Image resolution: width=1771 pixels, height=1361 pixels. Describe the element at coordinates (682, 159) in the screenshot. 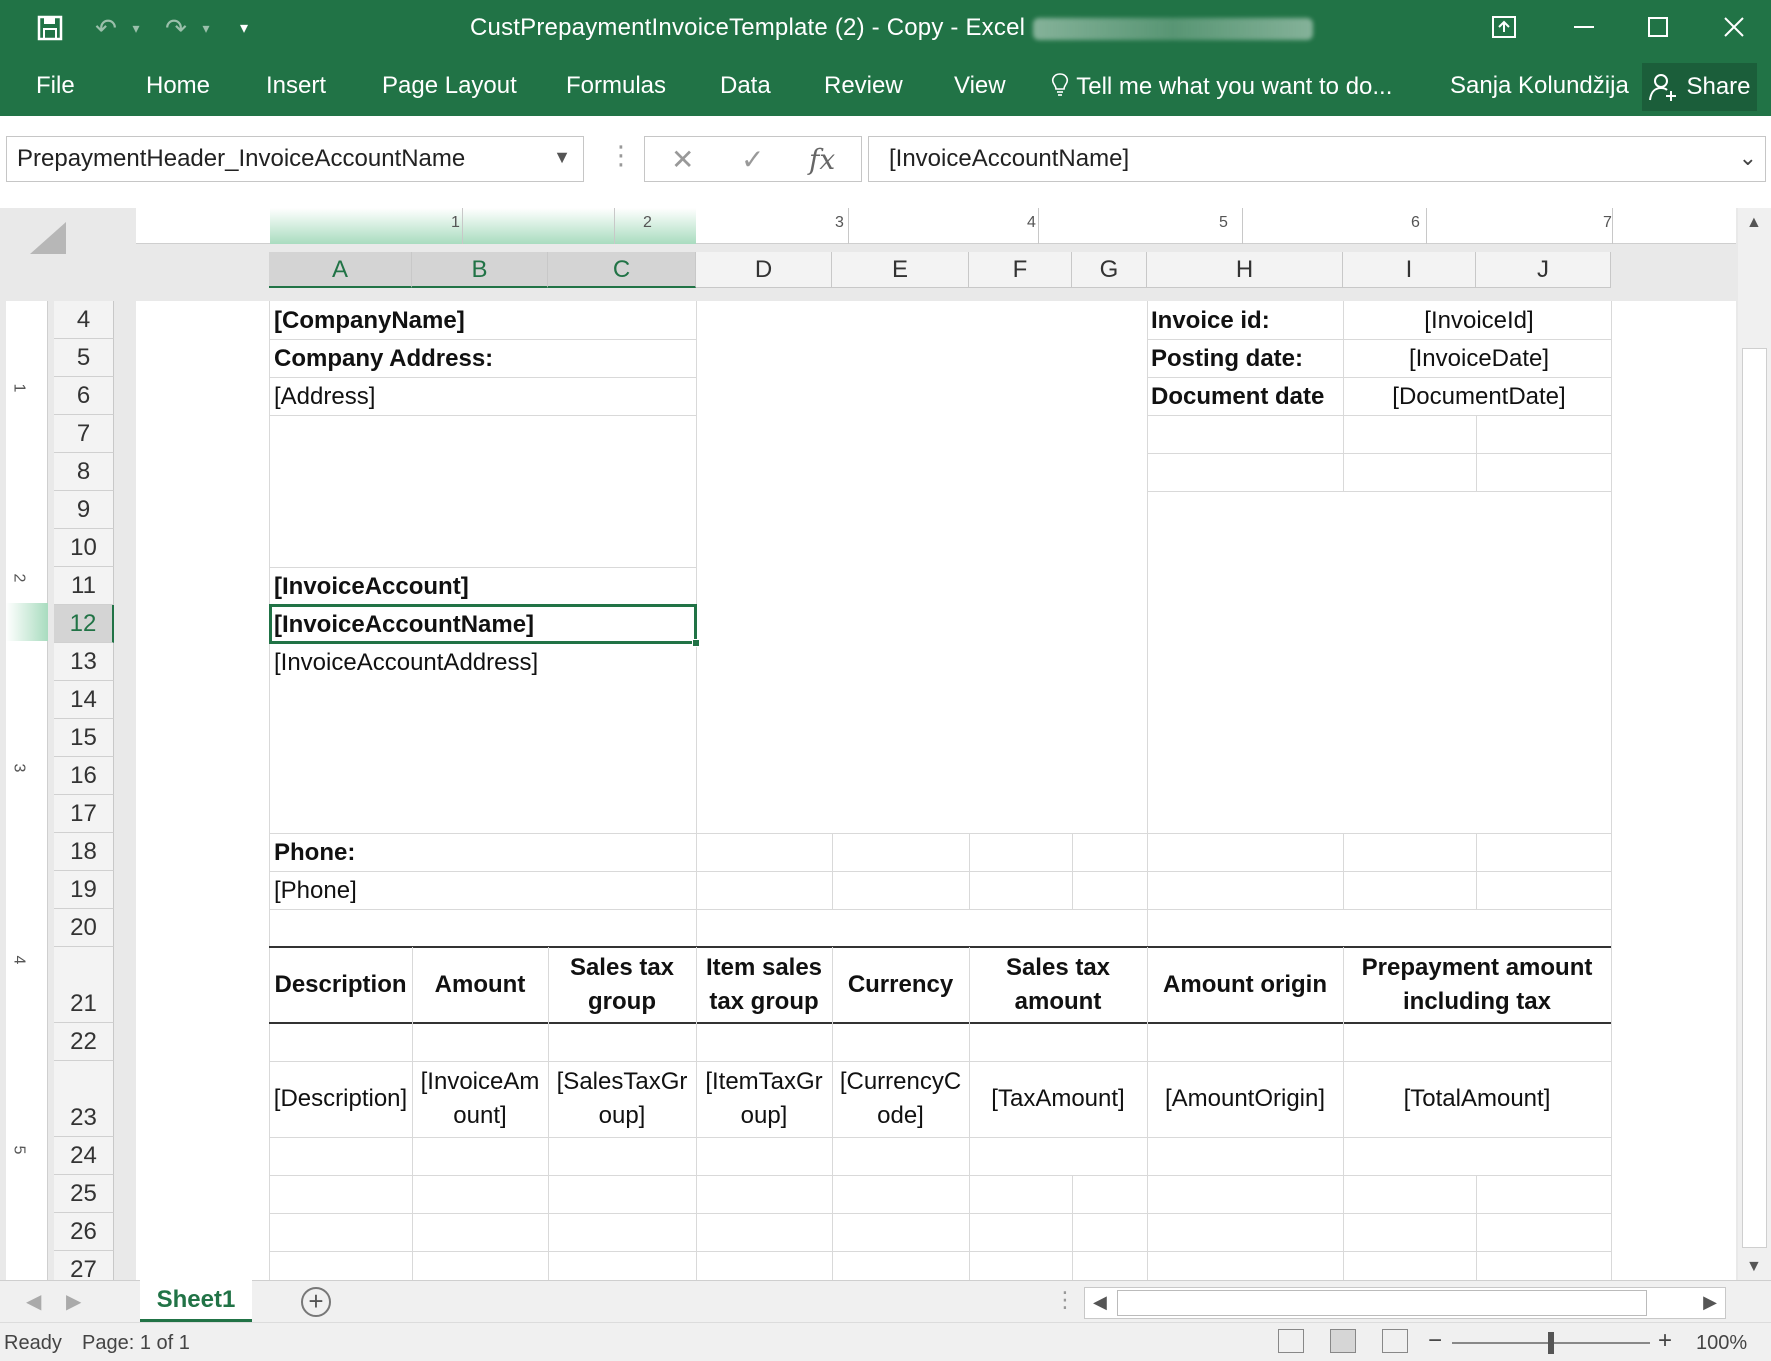

I see `cancel-icon: ✕` at that location.